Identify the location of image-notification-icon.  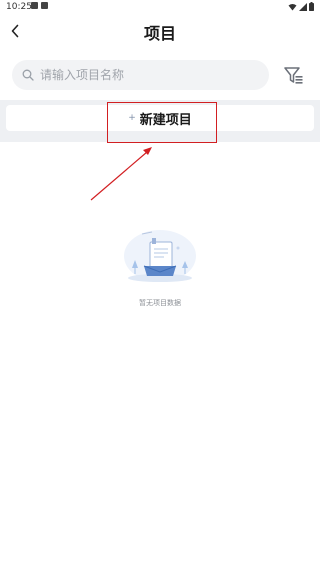
(34, 5).